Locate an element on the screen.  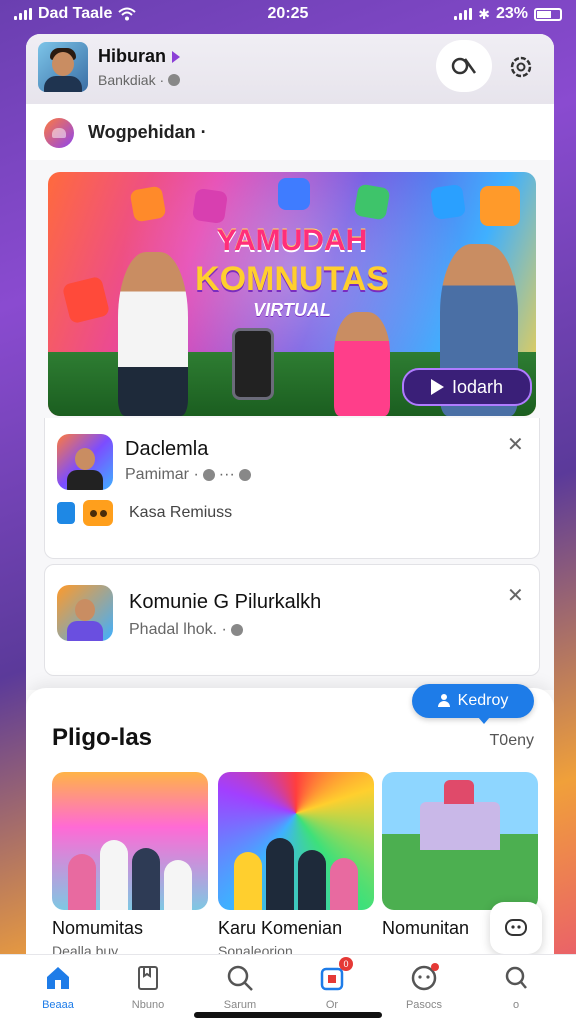
nav-home: Beaaa is located at coordinates (58, 987).